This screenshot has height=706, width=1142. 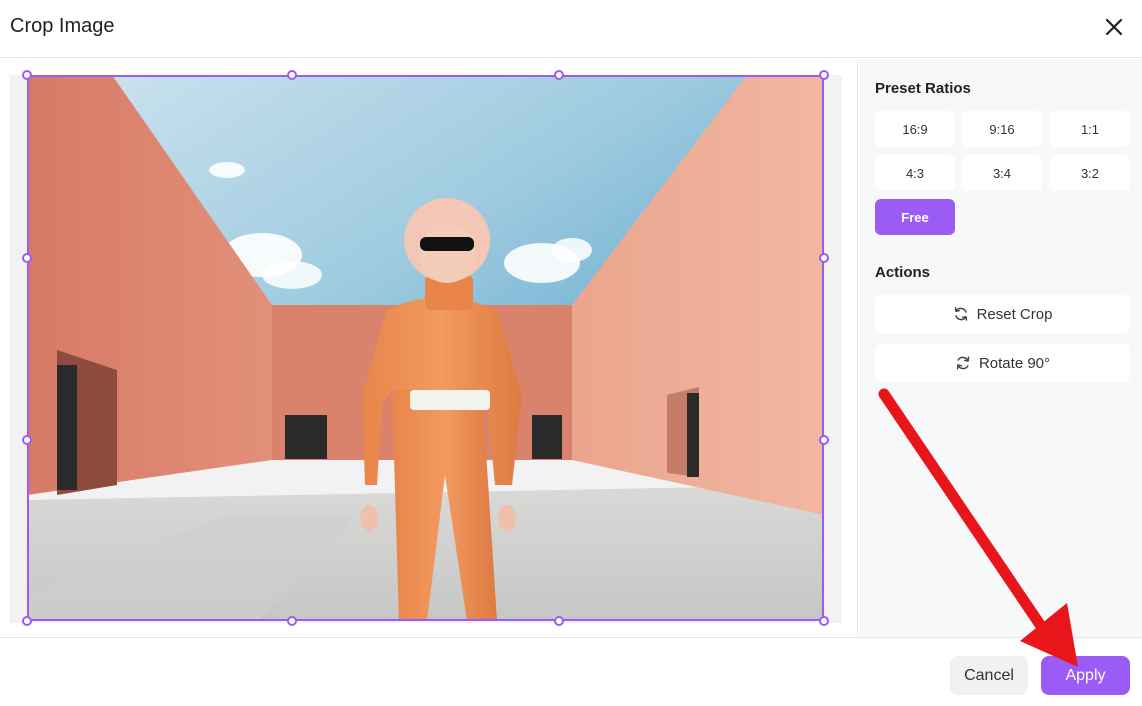 What do you see at coordinates (1085, 675) in the screenshot?
I see `apply-button: Apply` at bounding box center [1085, 675].